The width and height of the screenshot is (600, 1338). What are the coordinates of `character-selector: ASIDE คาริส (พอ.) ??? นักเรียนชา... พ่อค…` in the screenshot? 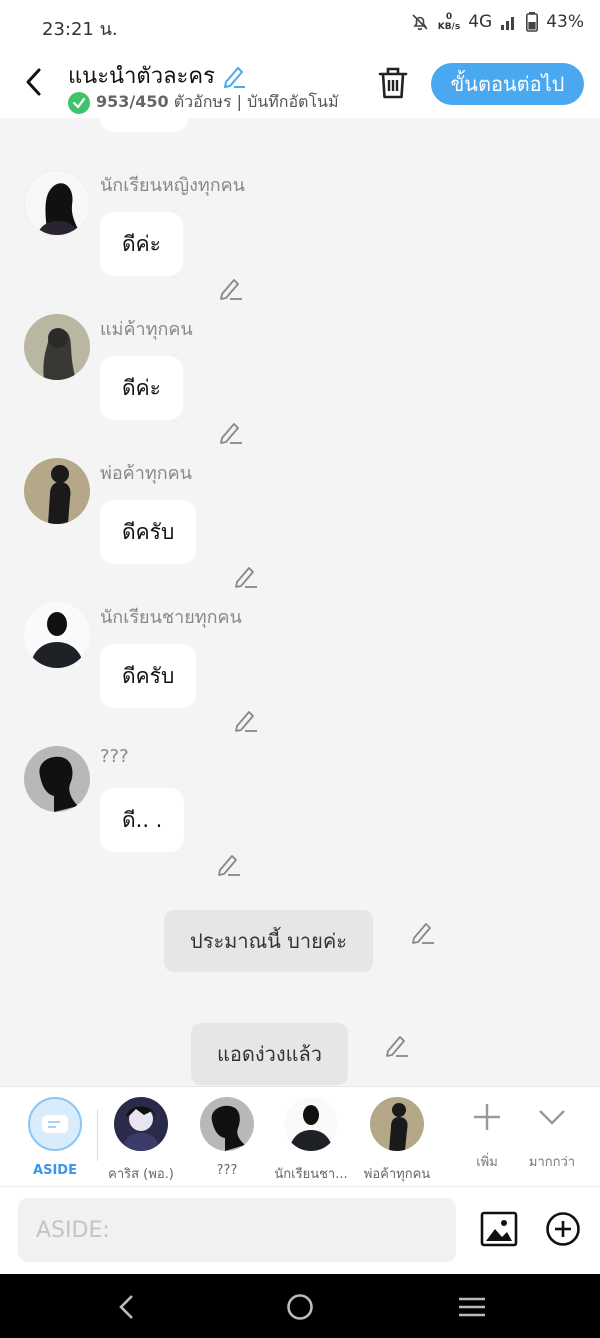 It's located at (300, 1136).